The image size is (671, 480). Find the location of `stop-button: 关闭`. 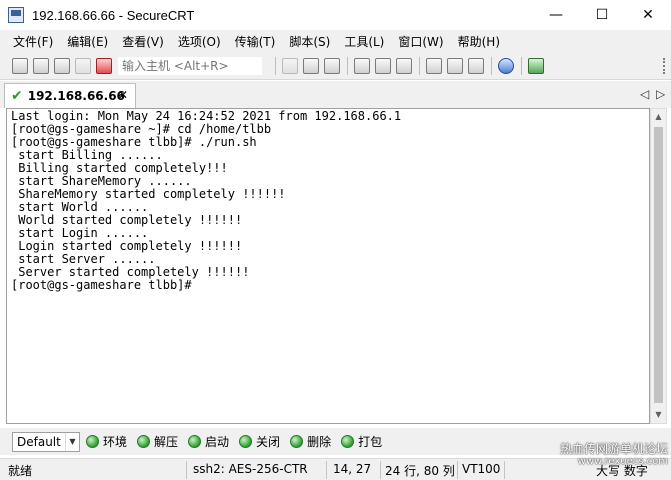

stop-button: 关闭 is located at coordinates (259, 441).